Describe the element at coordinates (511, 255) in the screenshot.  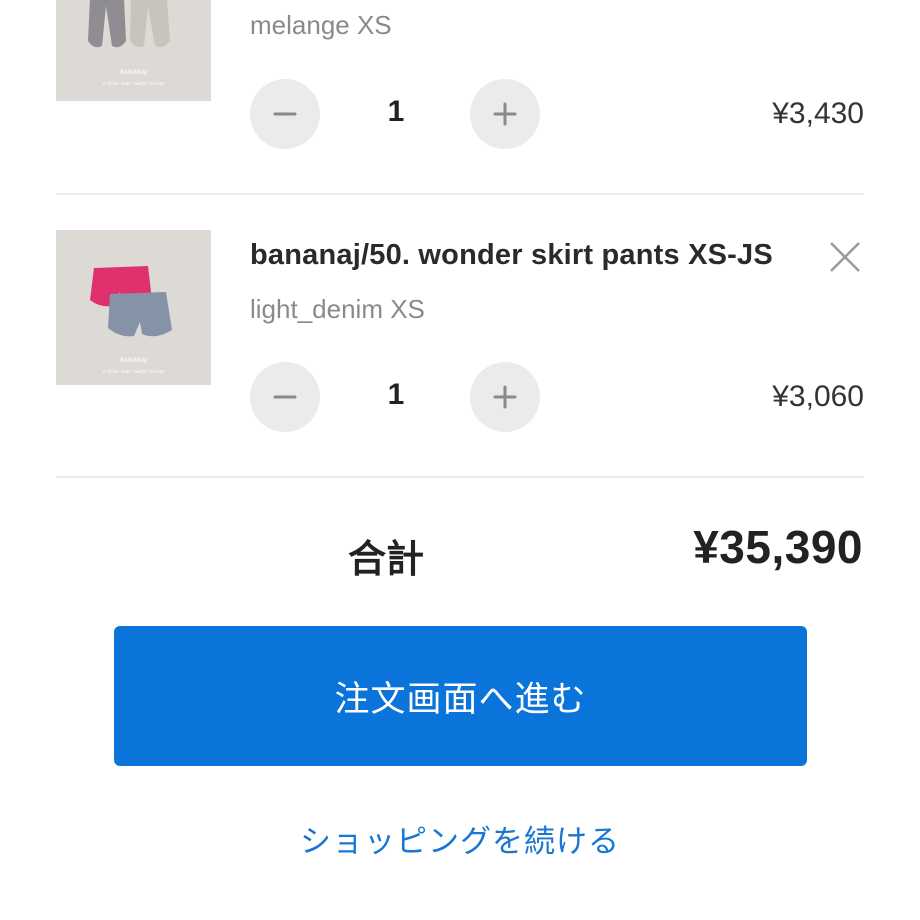
I see `item-name: bananaj/50. wonder skirt pants XS-JS` at that location.